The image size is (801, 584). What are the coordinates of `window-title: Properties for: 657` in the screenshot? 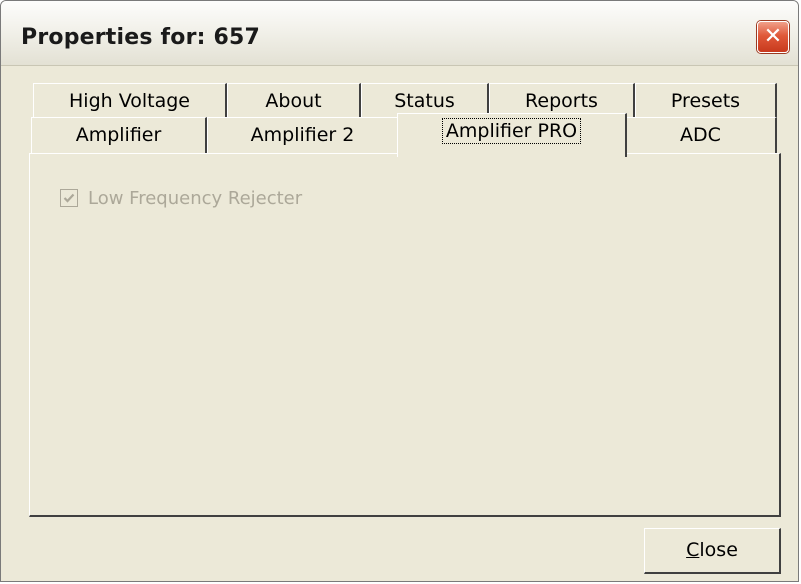 It's located at (141, 37).